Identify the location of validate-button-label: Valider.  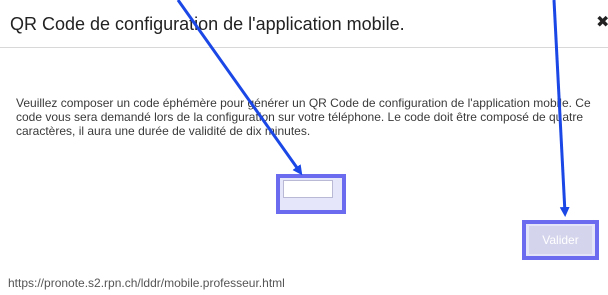
(560, 240).